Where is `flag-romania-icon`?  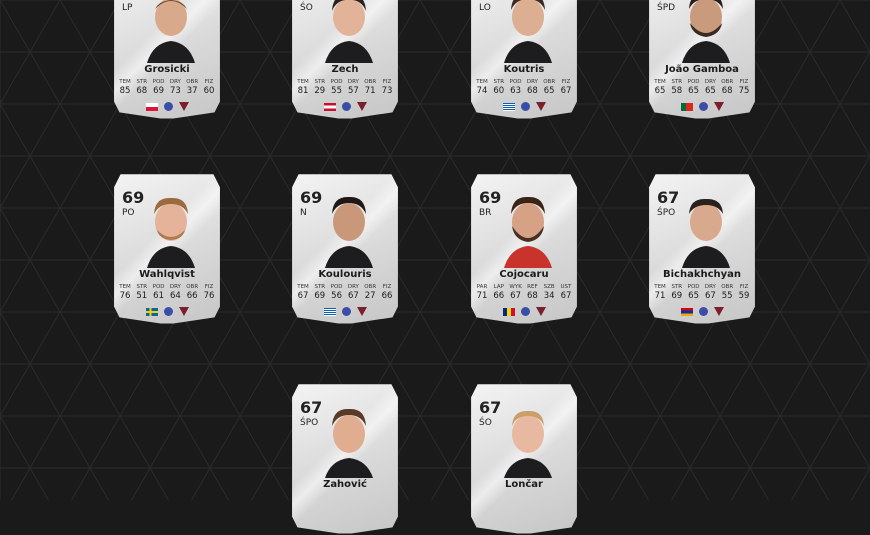 flag-romania-icon is located at coordinates (508, 311).